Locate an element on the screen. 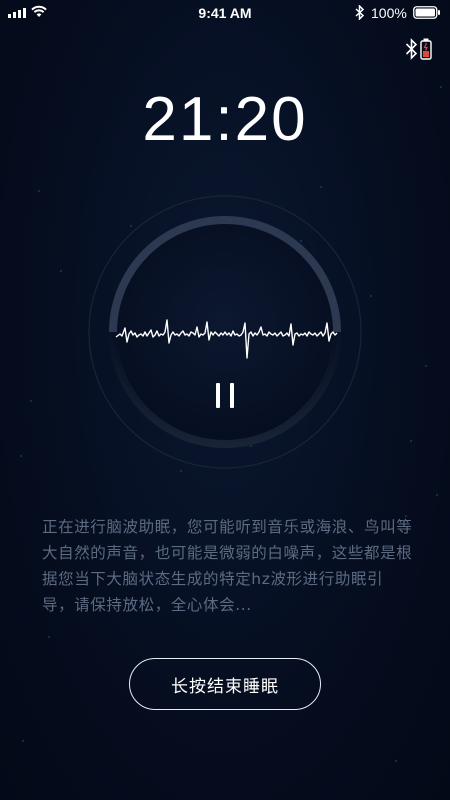 The height and width of the screenshot is (800, 450). status-bar: 9:41 AM 100% is located at coordinates (225, 13).